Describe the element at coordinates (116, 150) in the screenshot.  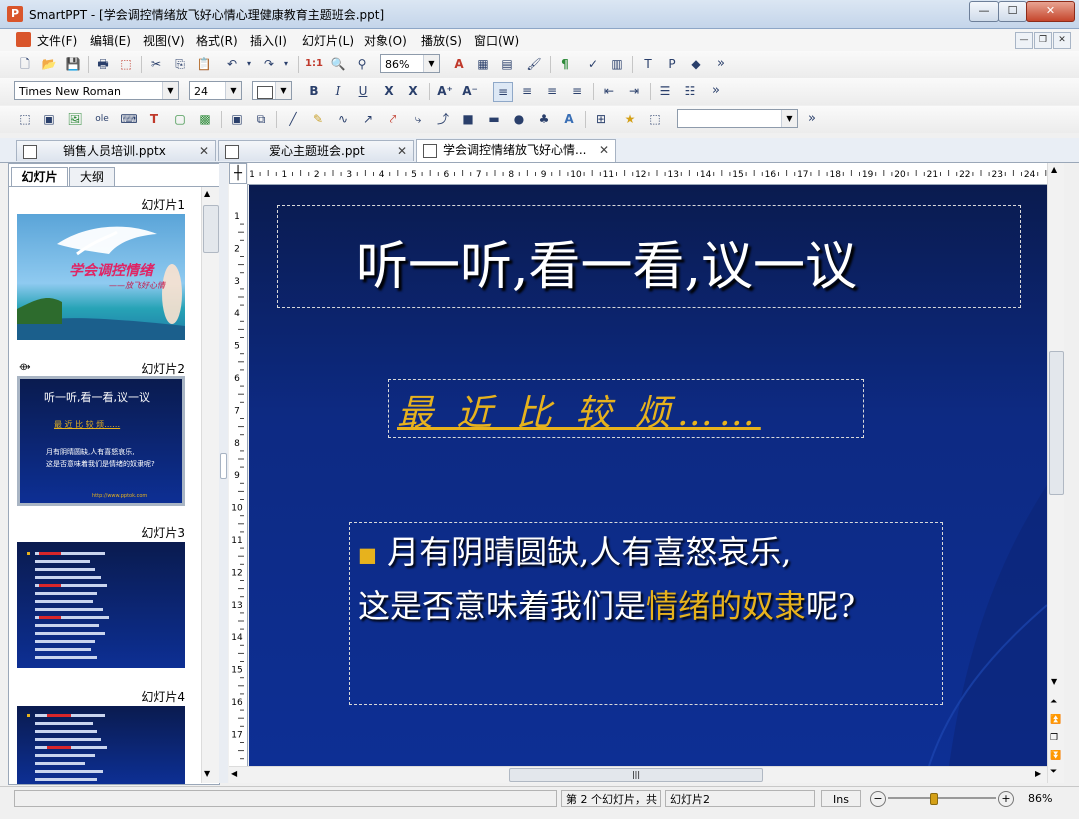
I see `tab-sales-training: 销售人员培训.pptx ✕` at that location.